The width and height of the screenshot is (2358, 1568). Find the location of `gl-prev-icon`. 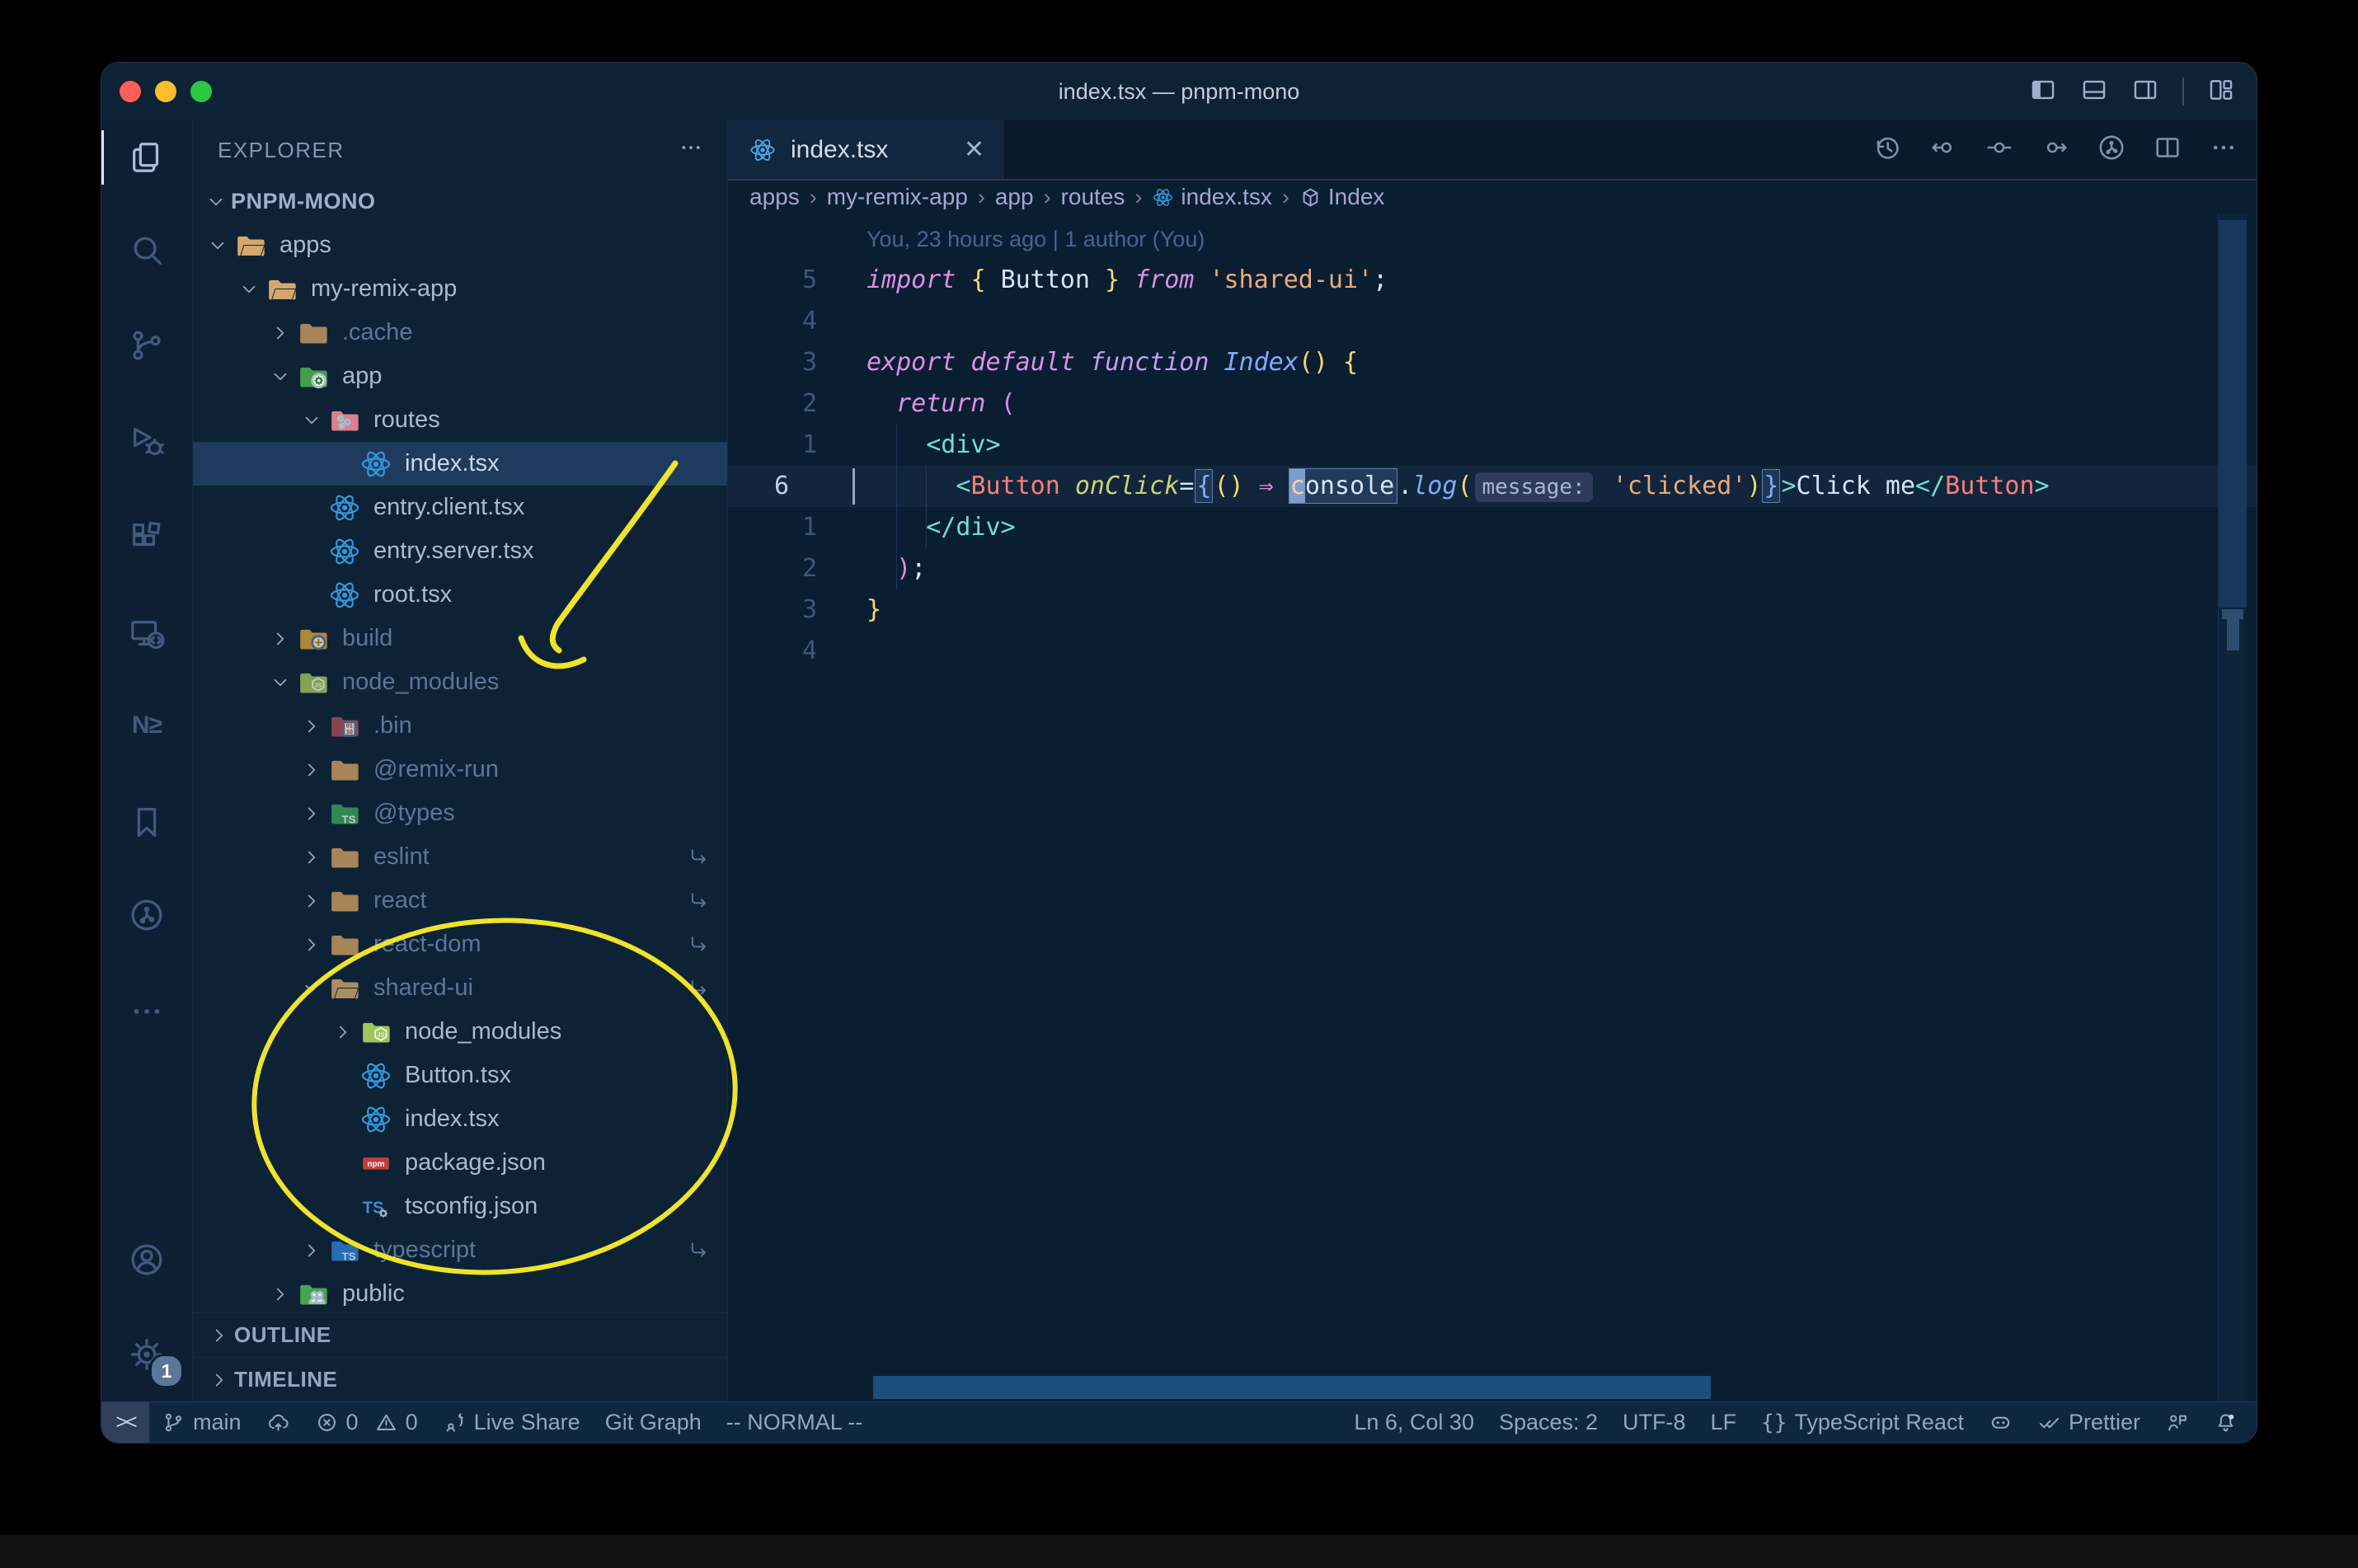

gl-prev-icon is located at coordinates (1943, 150).